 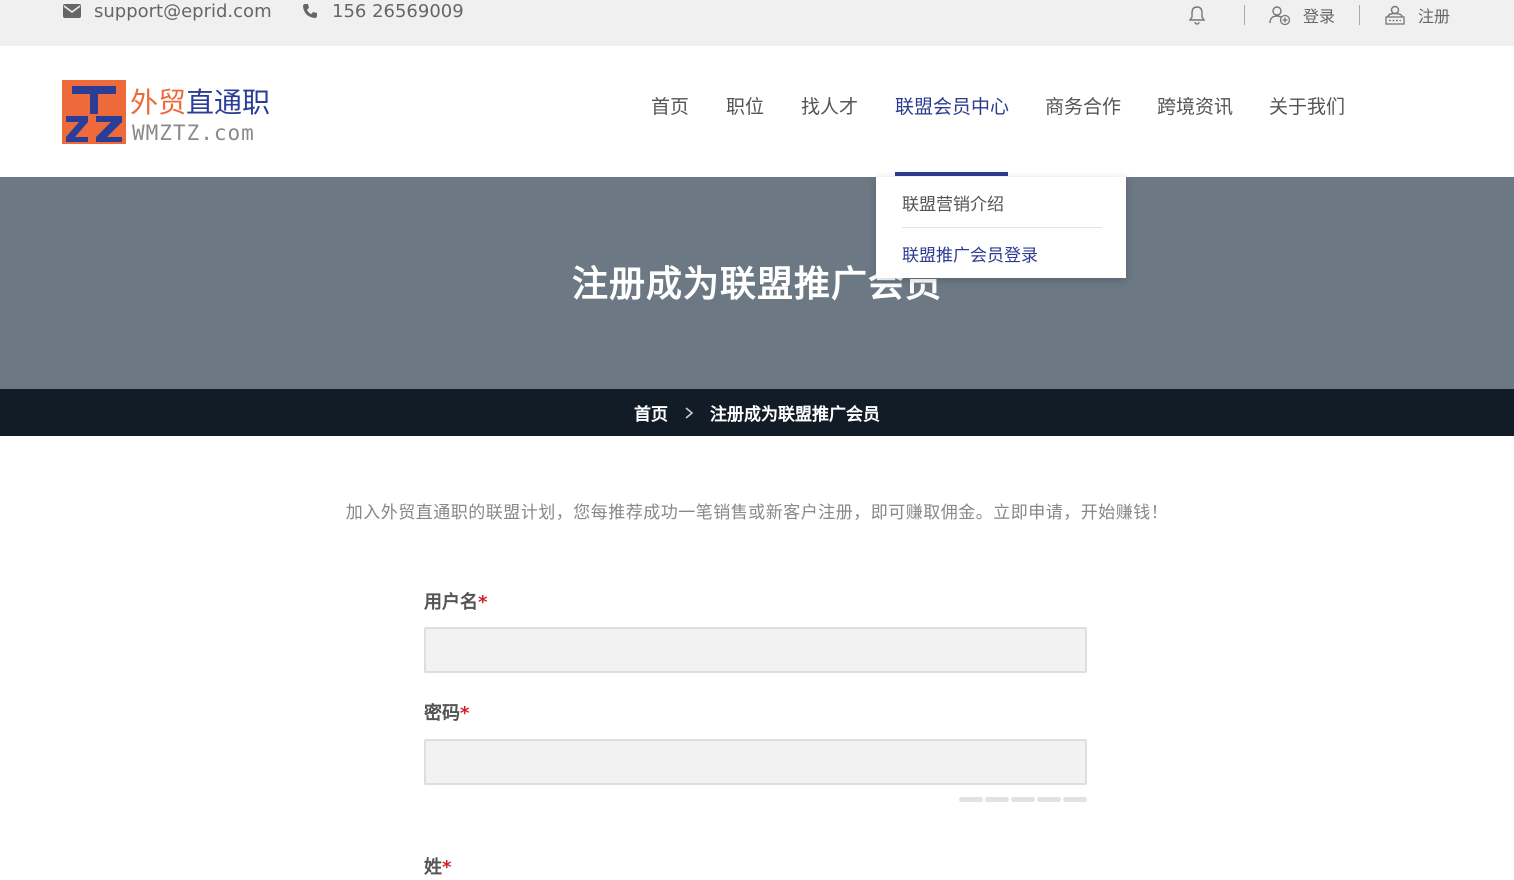 What do you see at coordinates (1195, 105) in the screenshot?
I see `nav-item-news: 跨境资讯` at bounding box center [1195, 105].